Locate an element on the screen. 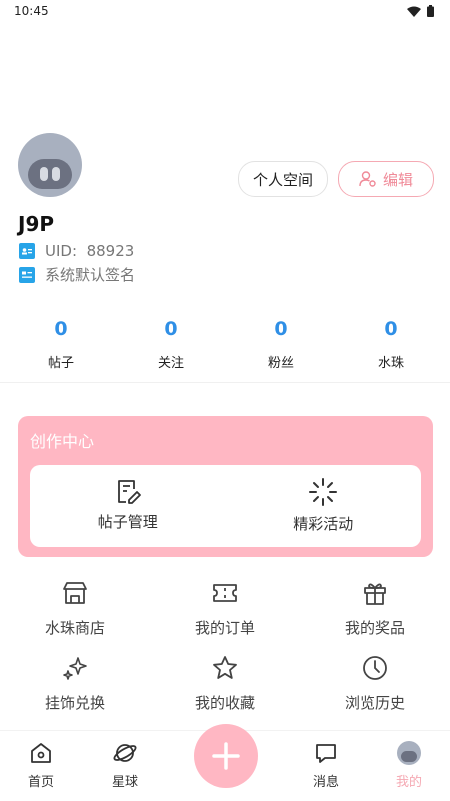 The height and width of the screenshot is (801, 450). personal-space-button: 个人空间 is located at coordinates (283, 179).